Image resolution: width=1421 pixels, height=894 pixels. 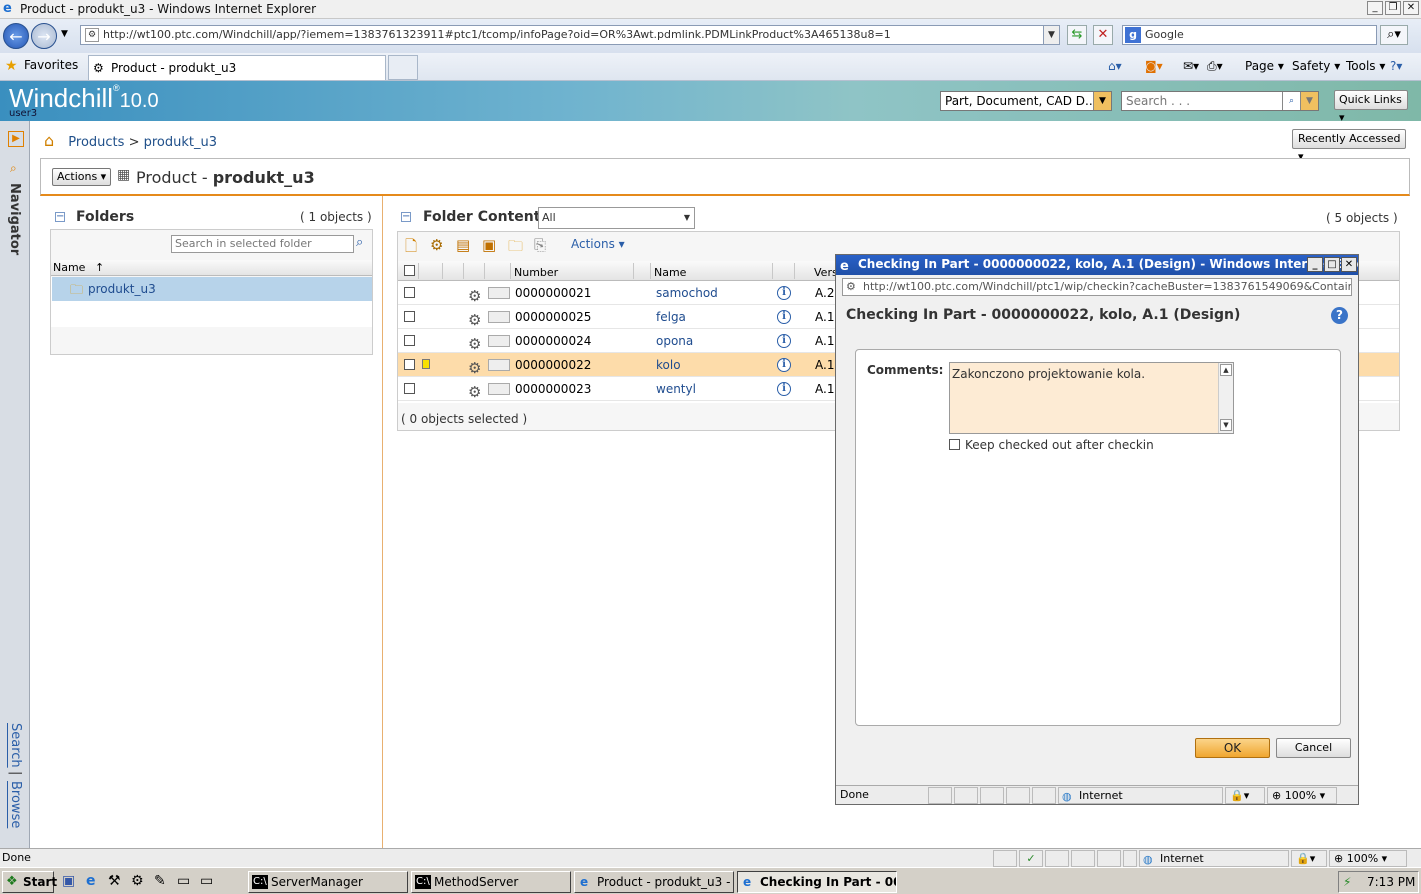 I want to click on home-icon: ⌂▾, so click(x=1115, y=66).